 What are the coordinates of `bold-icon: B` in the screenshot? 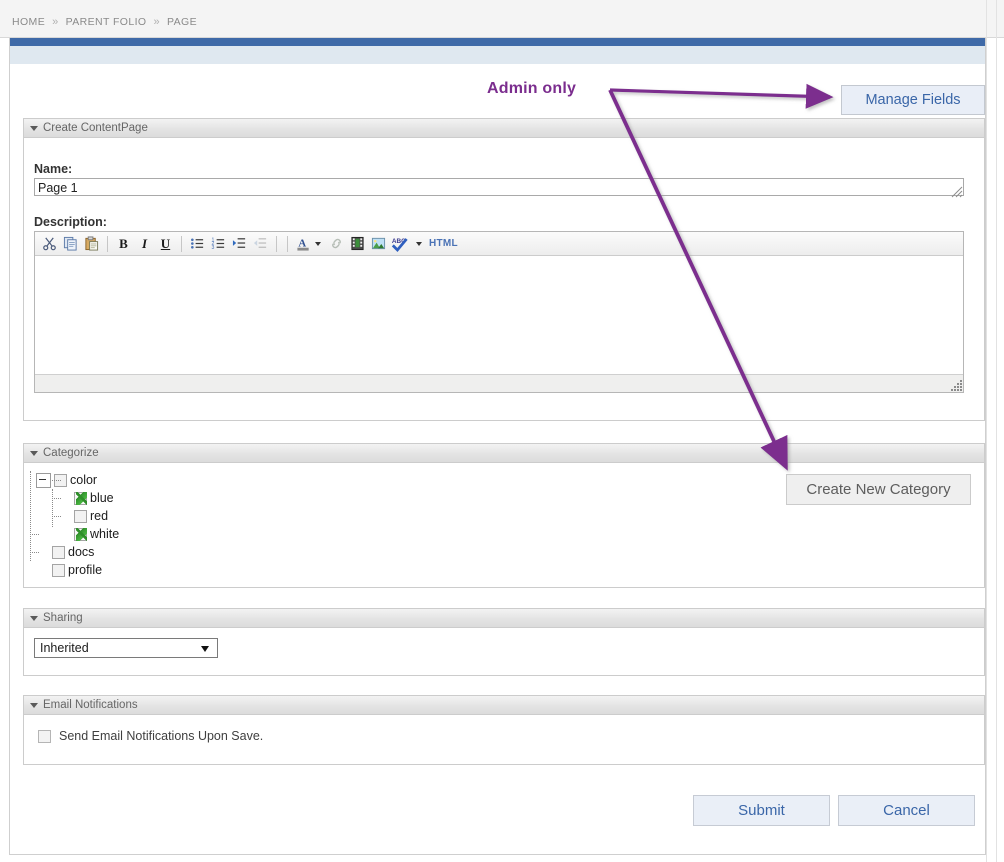 It's located at (123, 244).